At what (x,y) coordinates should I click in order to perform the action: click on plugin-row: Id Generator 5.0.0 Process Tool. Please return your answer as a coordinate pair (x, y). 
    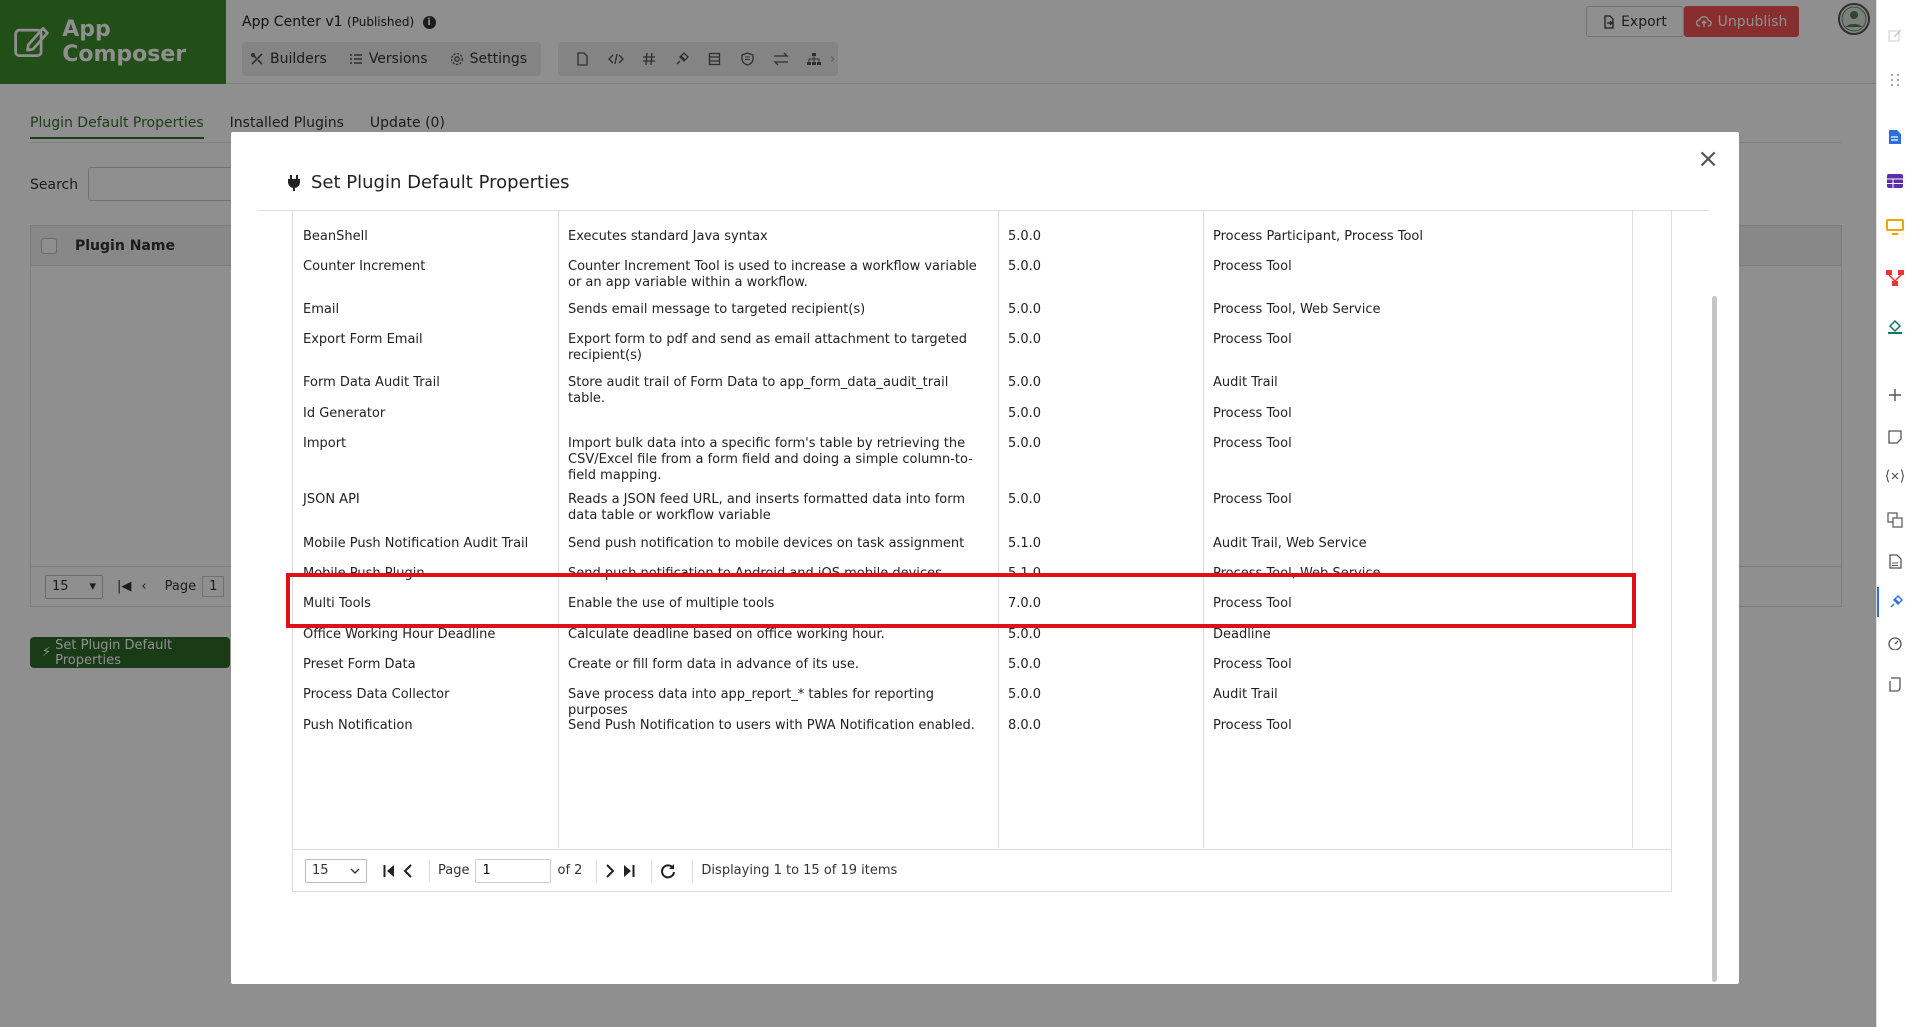
    Looking at the image, I should click on (962, 414).